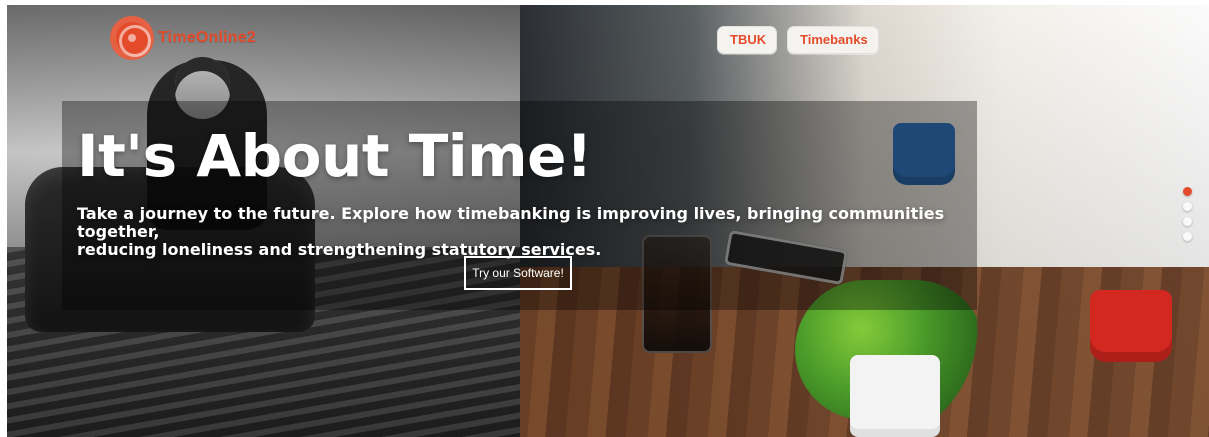  Describe the element at coordinates (207, 37) in the screenshot. I see `brand-name: TimeOnline2` at that location.